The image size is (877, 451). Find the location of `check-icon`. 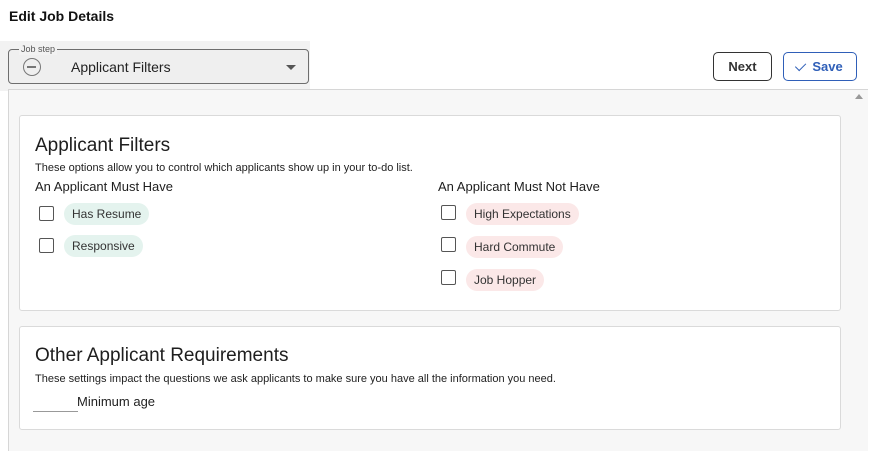

check-icon is located at coordinates (801, 65).